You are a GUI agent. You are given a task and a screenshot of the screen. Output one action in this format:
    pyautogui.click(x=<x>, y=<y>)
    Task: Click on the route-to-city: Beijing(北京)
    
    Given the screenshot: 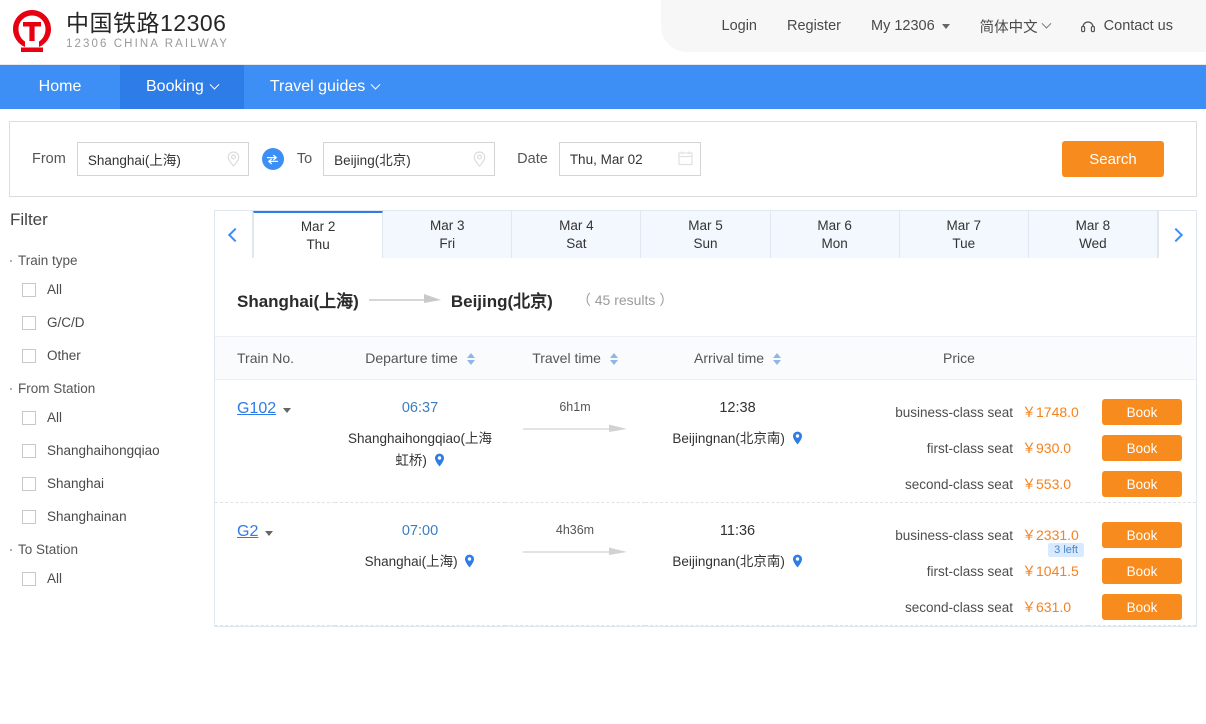 What is the action you would take?
    pyautogui.click(x=501, y=301)
    